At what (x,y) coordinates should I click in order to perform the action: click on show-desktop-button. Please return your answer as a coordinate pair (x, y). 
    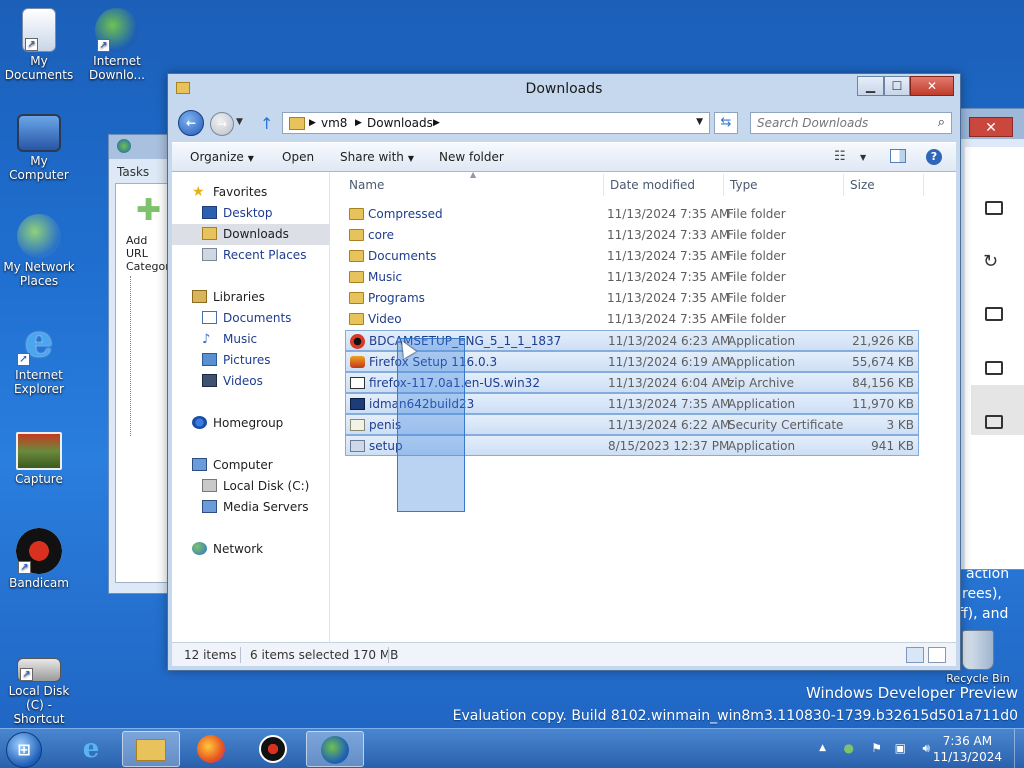
    Looking at the image, I should click on (1019, 748).